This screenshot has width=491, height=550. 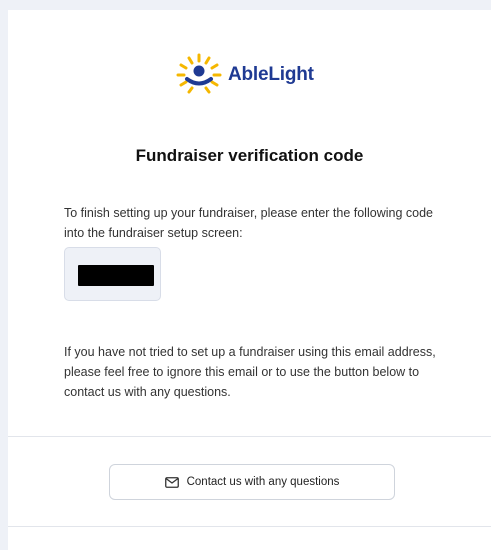 I want to click on contact-us-button: Contact us with any questions, so click(x=252, y=482).